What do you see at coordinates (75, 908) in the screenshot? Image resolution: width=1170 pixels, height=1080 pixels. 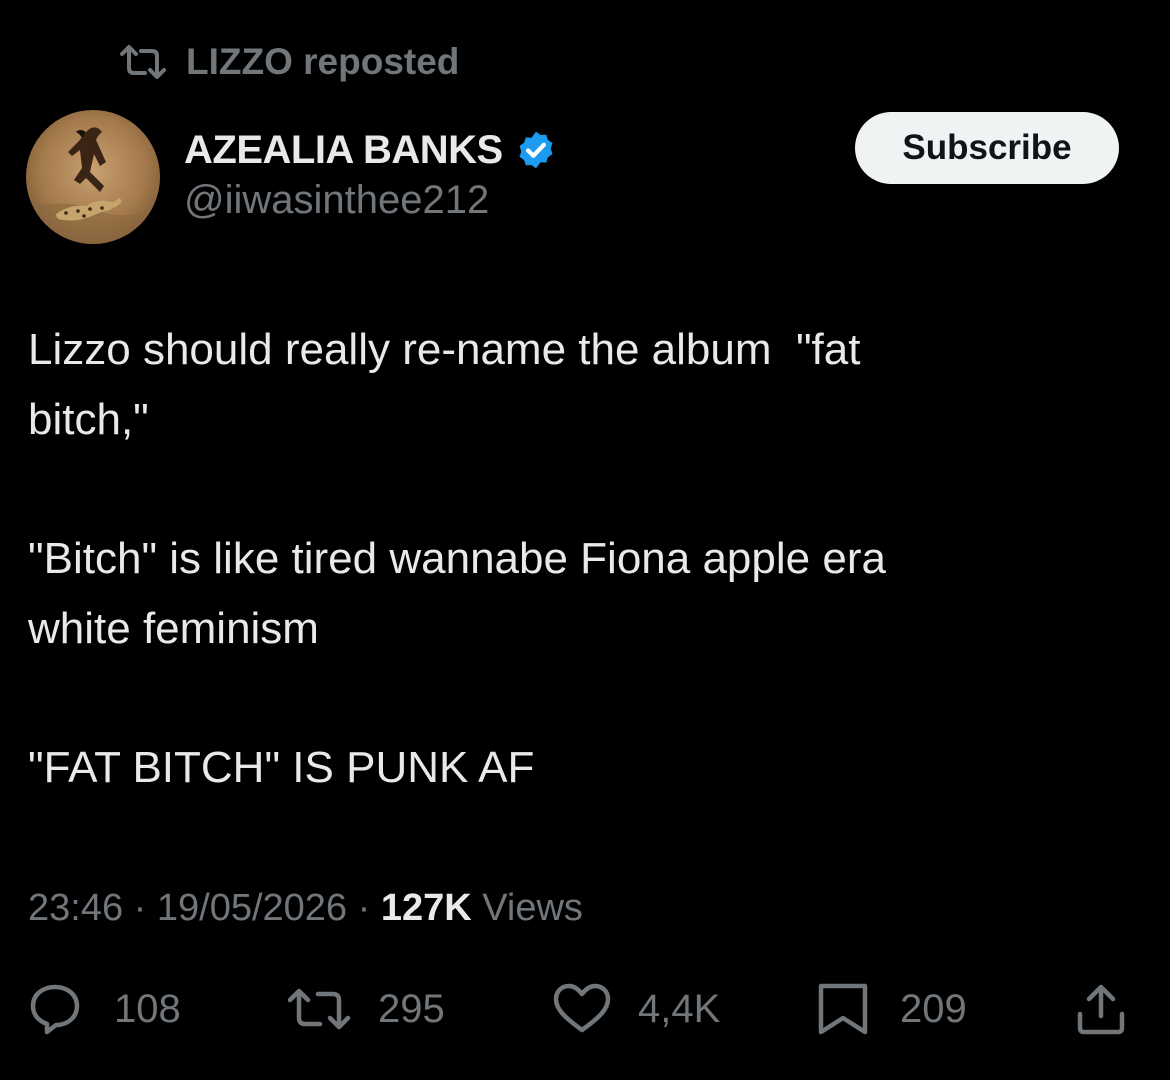 I see `tweet-time: 23:46` at bounding box center [75, 908].